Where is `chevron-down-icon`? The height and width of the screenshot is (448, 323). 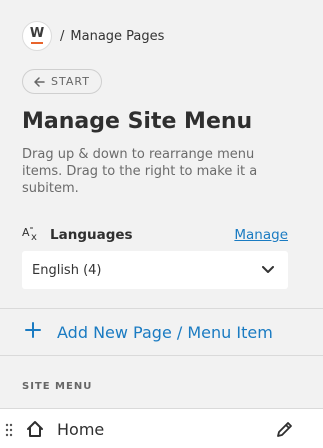 chevron-down-icon is located at coordinates (268, 270).